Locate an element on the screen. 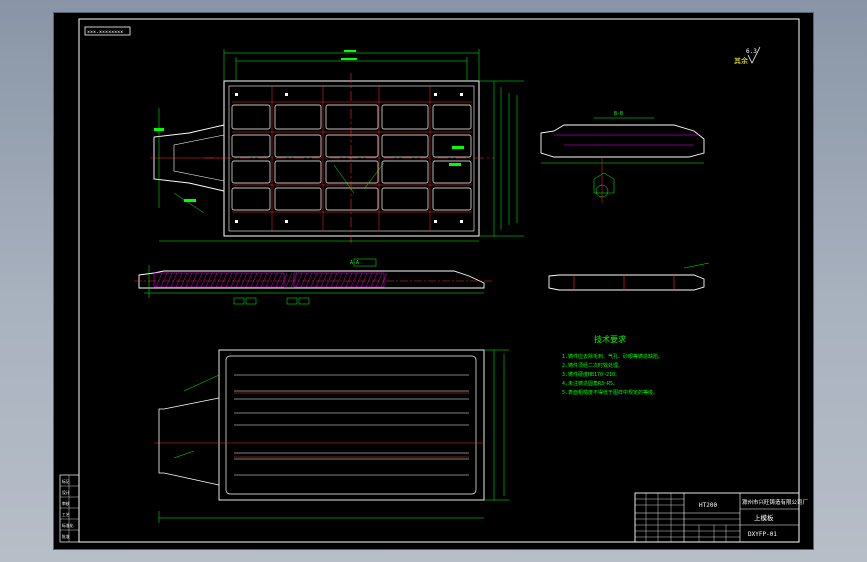 This screenshot has width=867, height=562. section-view-b is located at coordinates (622, 160).